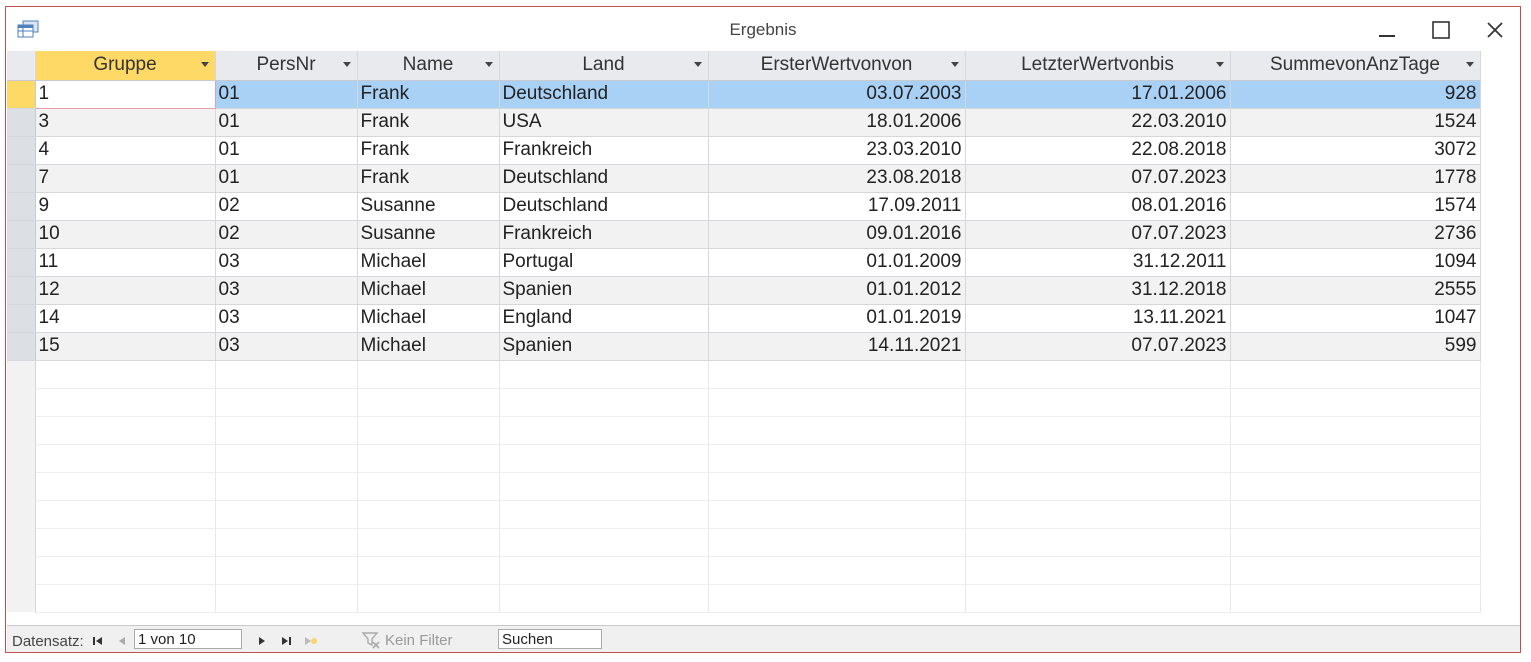 The height and width of the screenshot is (662, 1531). Describe the element at coordinates (1355, 122) in the screenshot. I see `table-cell: 1524` at that location.